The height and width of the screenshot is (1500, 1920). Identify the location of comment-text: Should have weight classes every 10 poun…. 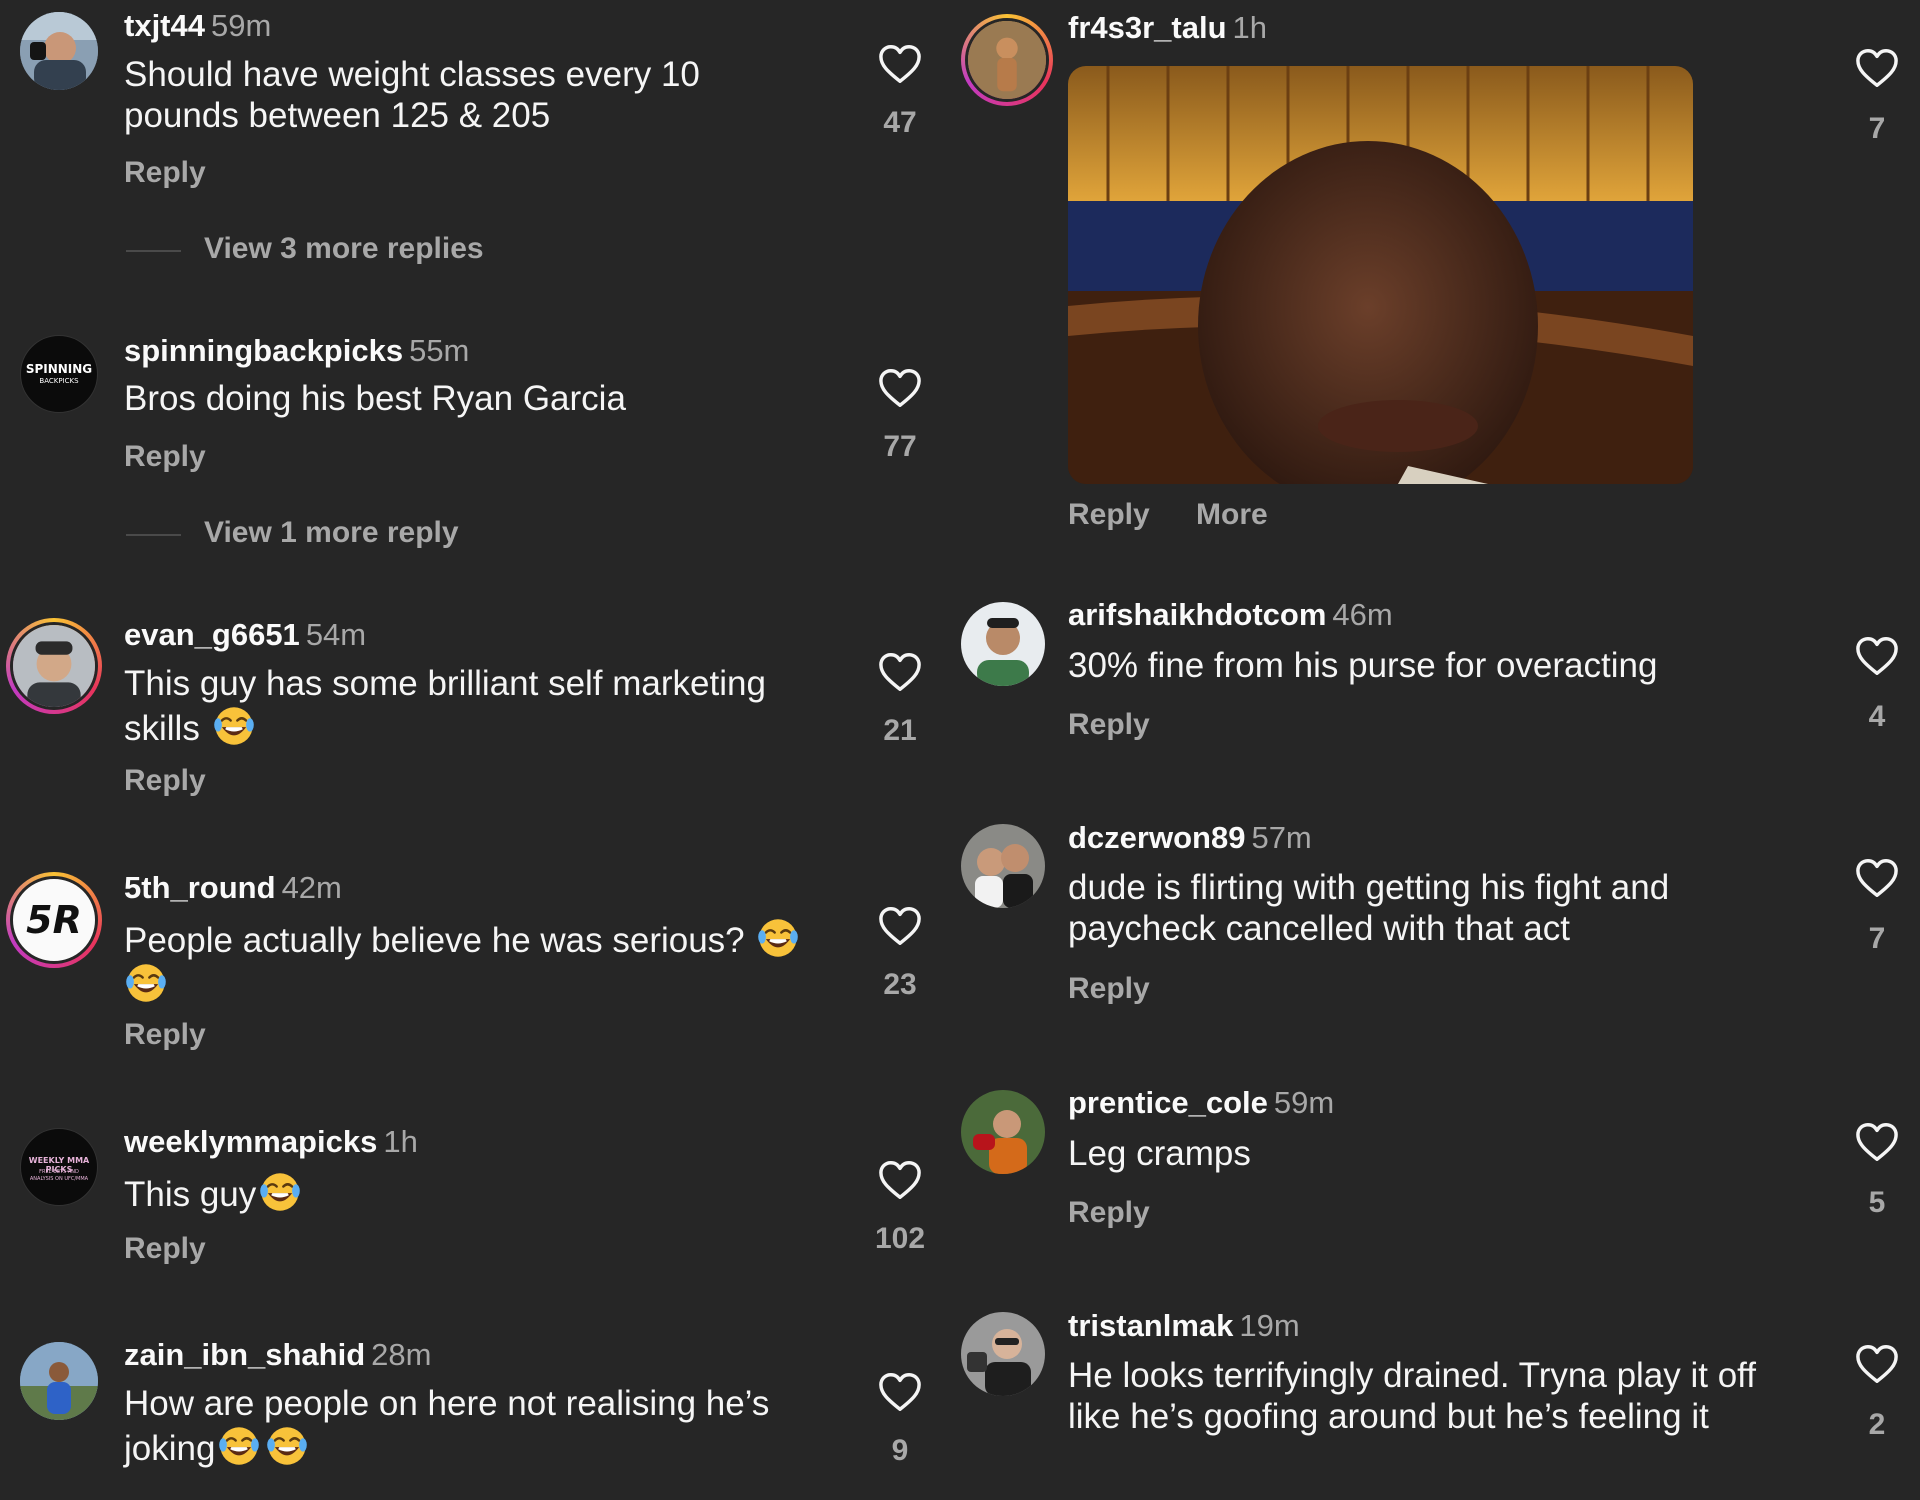
(412, 95).